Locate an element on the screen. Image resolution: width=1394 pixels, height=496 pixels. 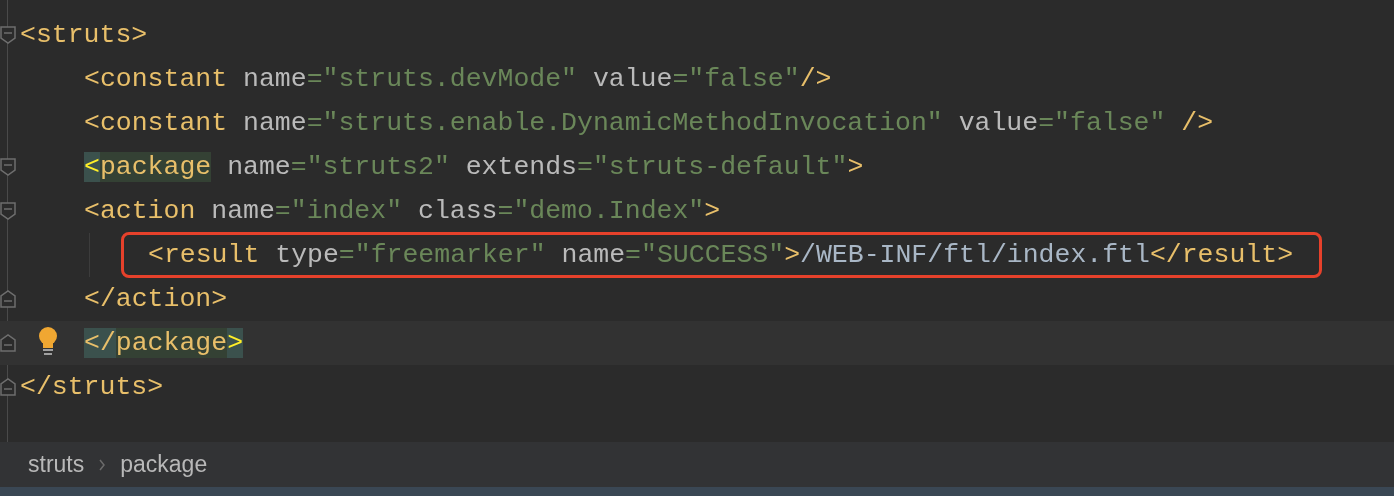
code-line: </package> is located at coordinates (164, 343).